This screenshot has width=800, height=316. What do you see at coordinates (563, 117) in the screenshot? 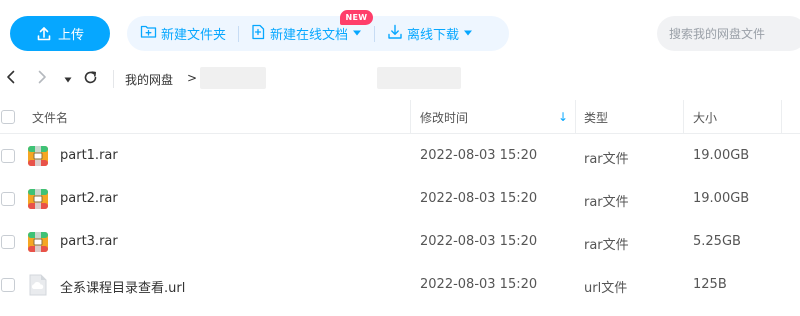
I see `sort-desc-icon: ↓` at bounding box center [563, 117].